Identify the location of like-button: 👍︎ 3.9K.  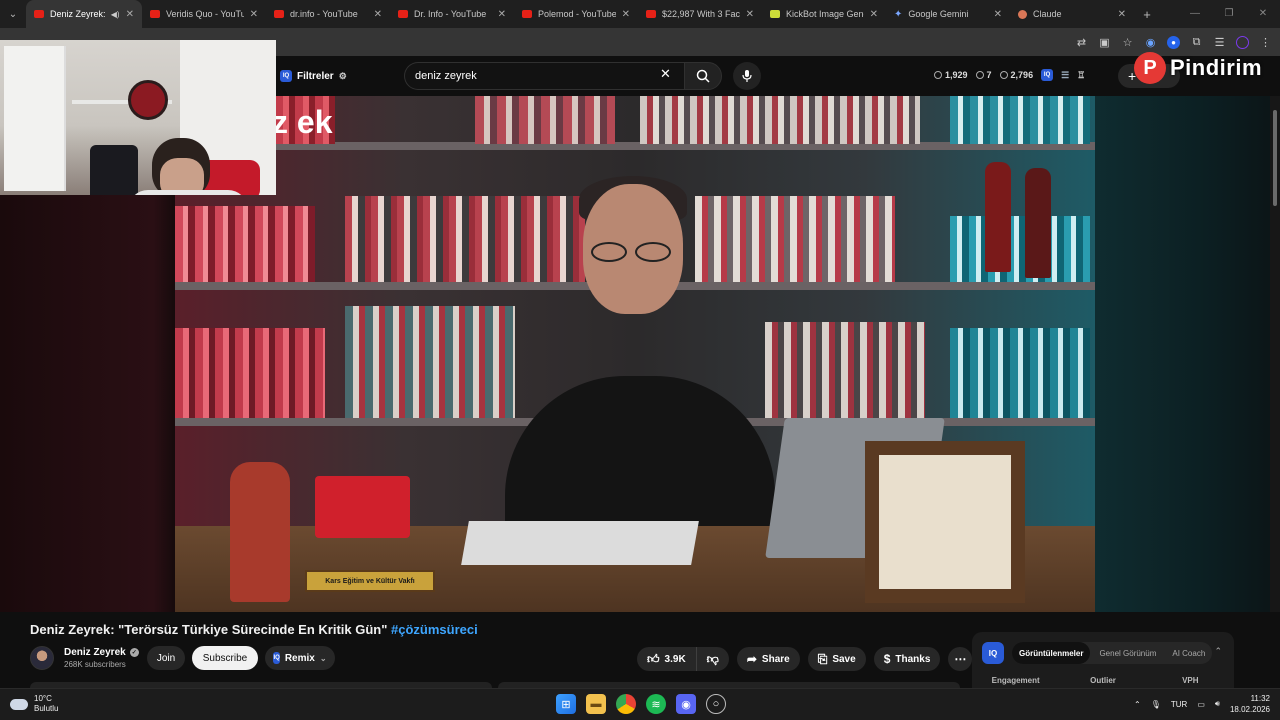
(666, 659).